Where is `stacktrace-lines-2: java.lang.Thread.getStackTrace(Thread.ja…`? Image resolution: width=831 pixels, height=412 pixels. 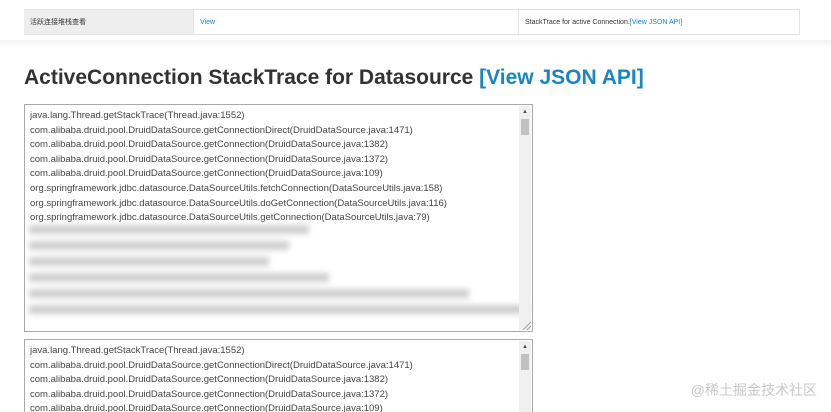 stacktrace-lines-2: java.lang.Thread.getStackTrace(Thread.ja… is located at coordinates (273, 378).